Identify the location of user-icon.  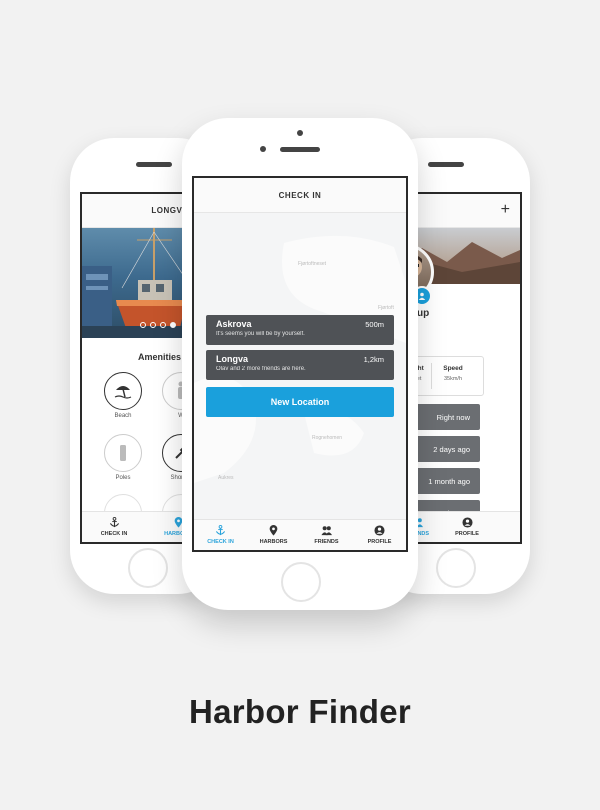
(422, 296).